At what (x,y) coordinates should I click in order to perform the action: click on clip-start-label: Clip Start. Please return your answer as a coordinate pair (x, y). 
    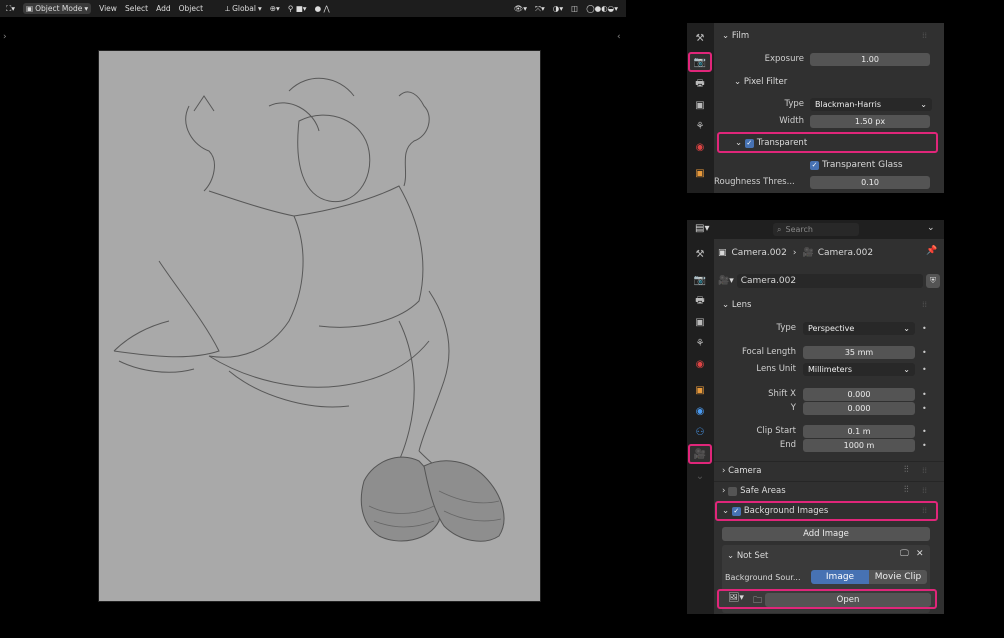
    Looking at the image, I should click on (776, 431).